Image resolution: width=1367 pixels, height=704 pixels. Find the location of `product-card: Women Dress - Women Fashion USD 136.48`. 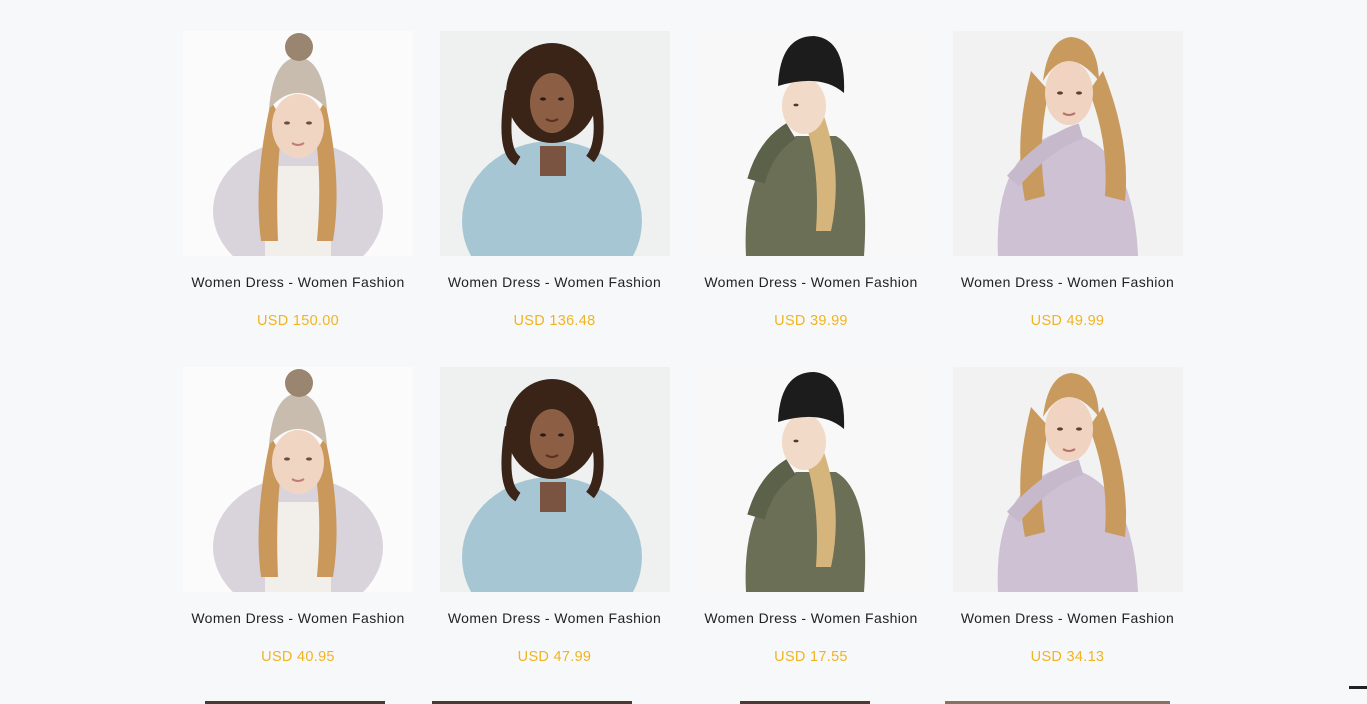

product-card: Women Dress - Women Fashion USD 136.48 is located at coordinates (554, 199).